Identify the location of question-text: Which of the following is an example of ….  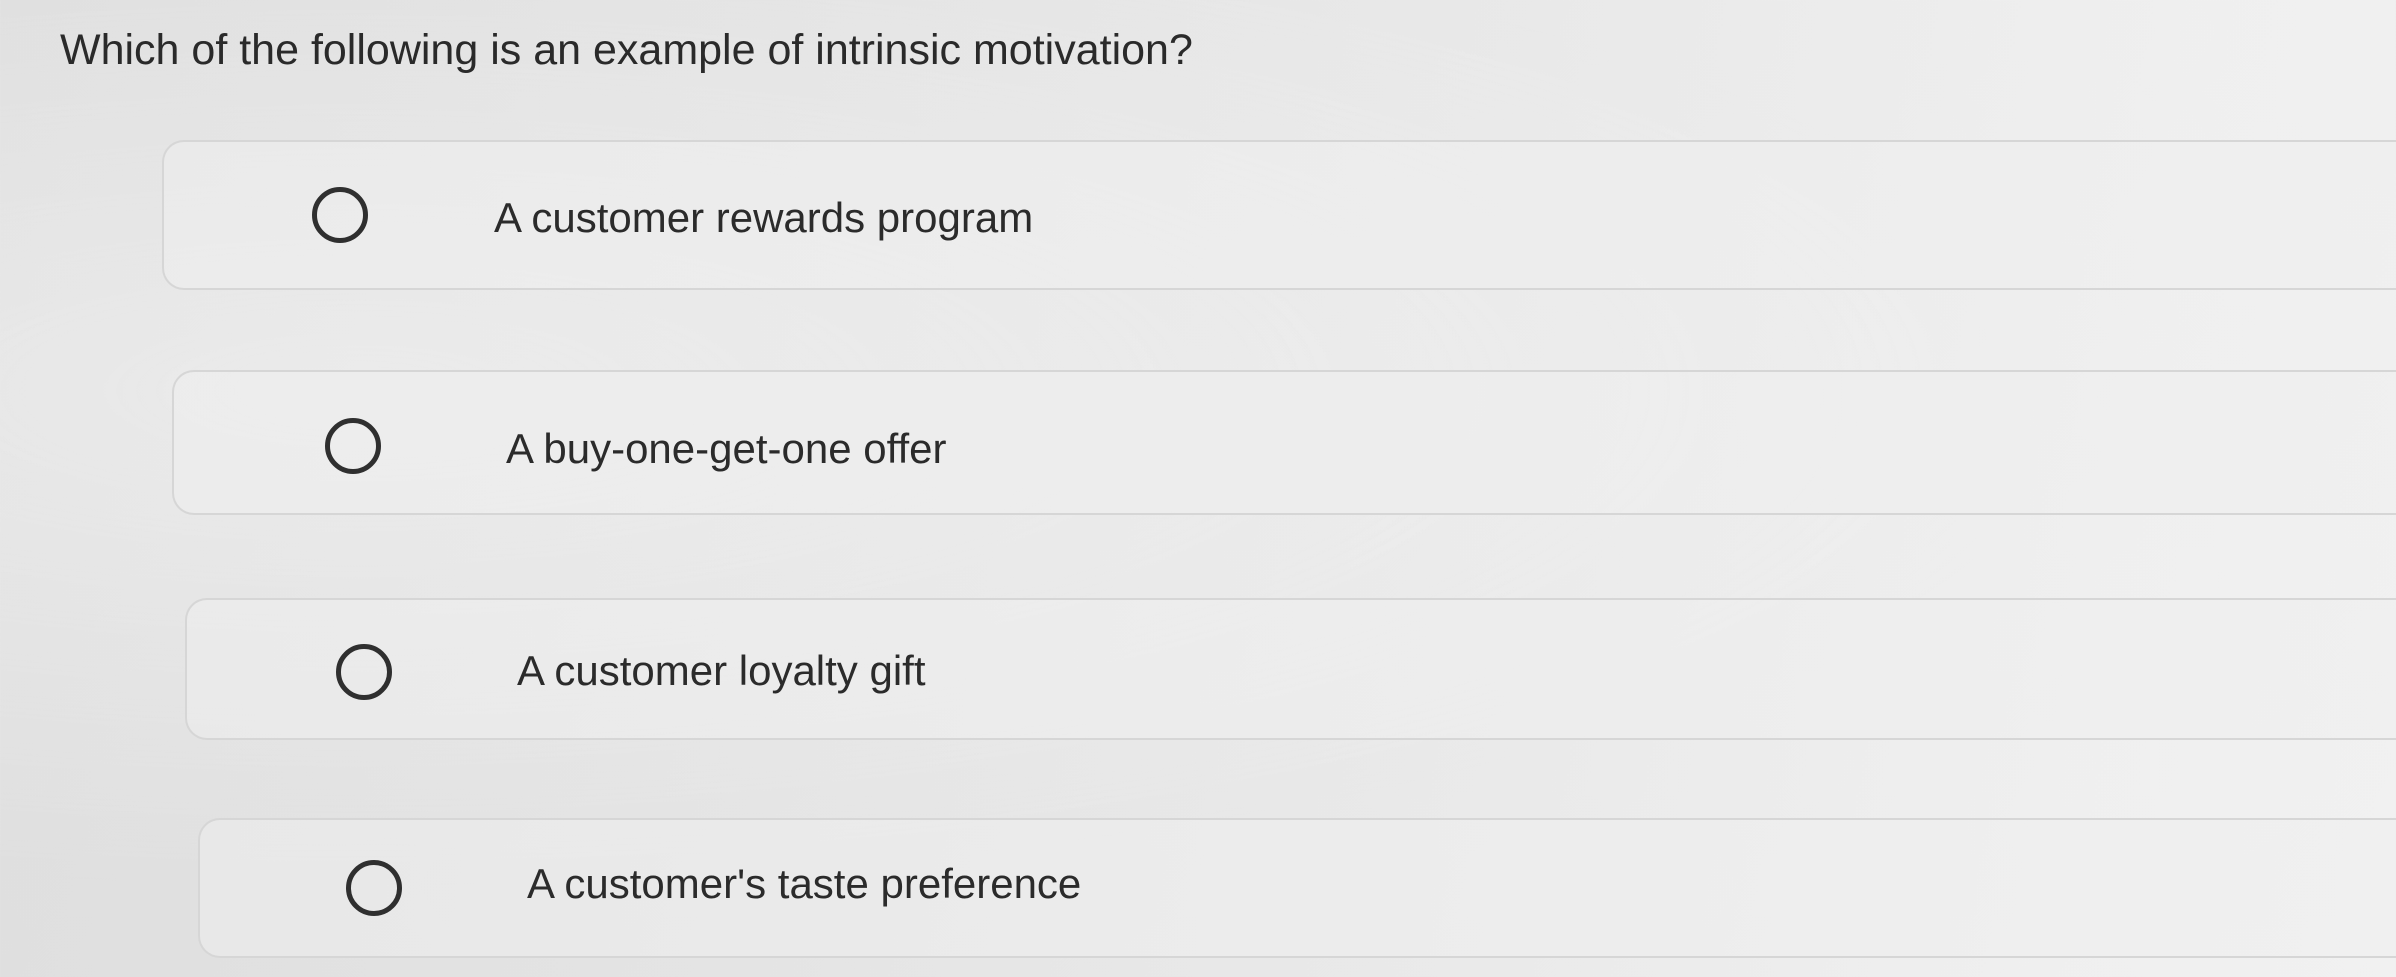
(626, 50).